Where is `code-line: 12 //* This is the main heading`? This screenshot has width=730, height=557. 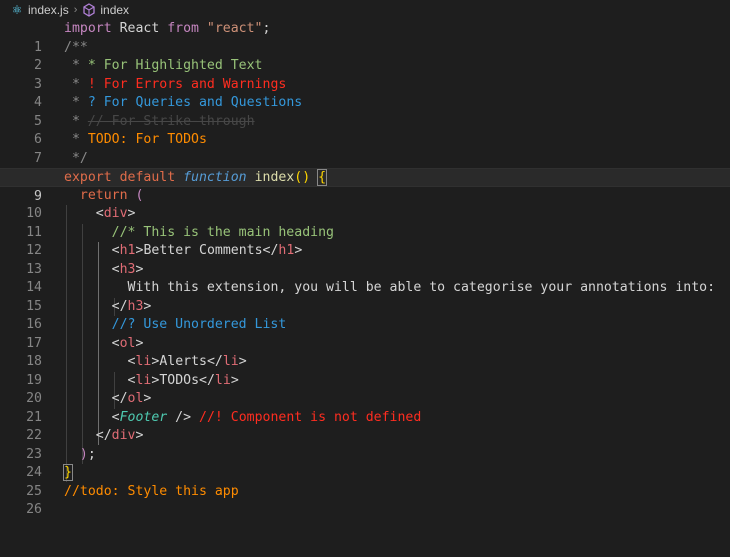
code-line: 12 //* This is the main heading is located at coordinates (365, 241).